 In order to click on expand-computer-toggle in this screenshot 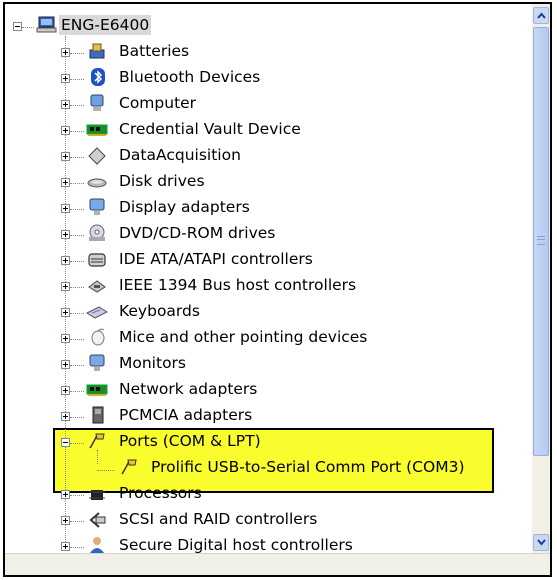, I will do `click(65, 104)`.